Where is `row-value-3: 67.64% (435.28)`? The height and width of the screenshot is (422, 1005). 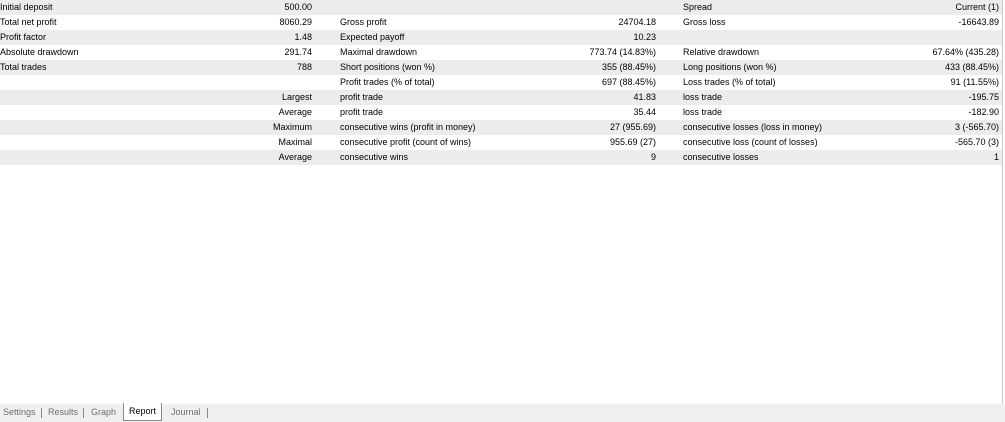 row-value-3: 67.64% (435.28) is located at coordinates (965, 52).